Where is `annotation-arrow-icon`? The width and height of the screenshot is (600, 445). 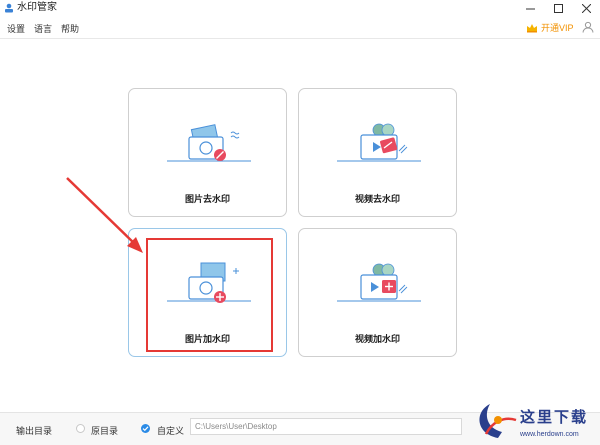 annotation-arrow-icon is located at coordinates (104, 215).